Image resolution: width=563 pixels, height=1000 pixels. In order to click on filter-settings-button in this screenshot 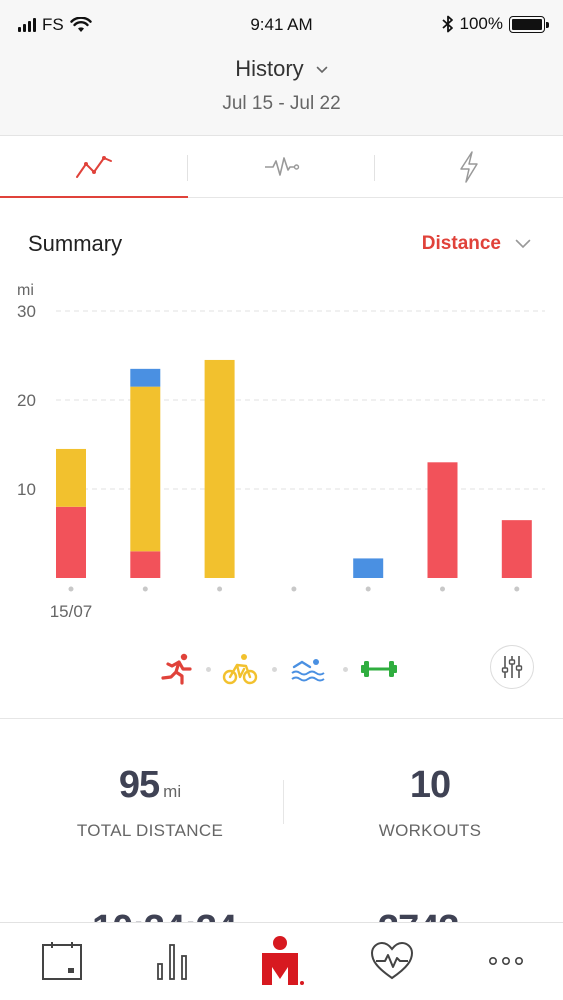, I will do `click(512, 667)`.